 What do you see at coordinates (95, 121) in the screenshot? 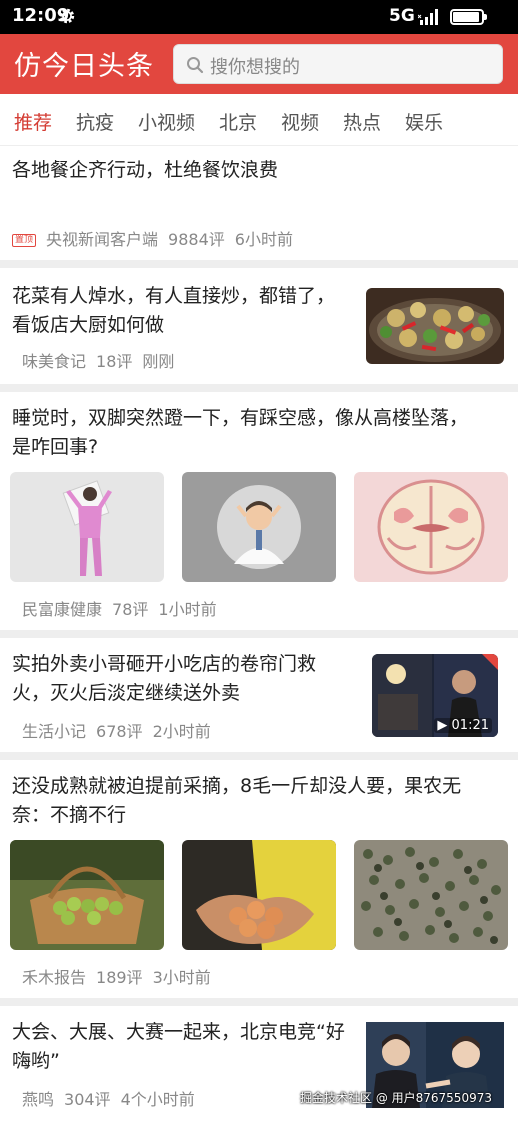
I see `tab-anti-epidemic: 抗疫` at bounding box center [95, 121].